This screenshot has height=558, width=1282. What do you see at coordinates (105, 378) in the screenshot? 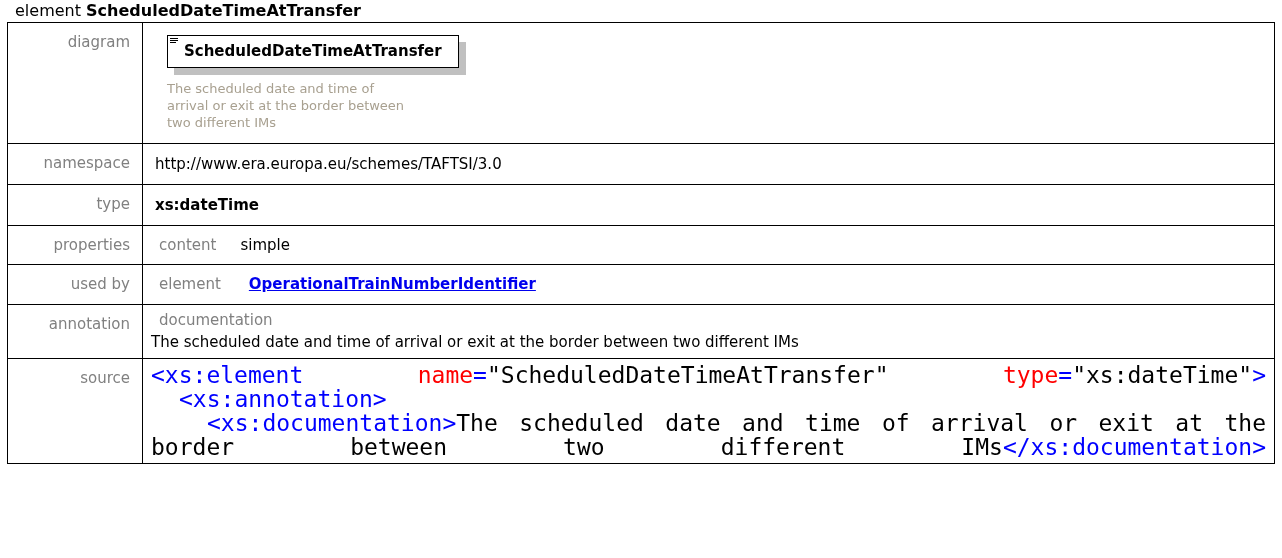
I see `row-label: source` at bounding box center [105, 378].